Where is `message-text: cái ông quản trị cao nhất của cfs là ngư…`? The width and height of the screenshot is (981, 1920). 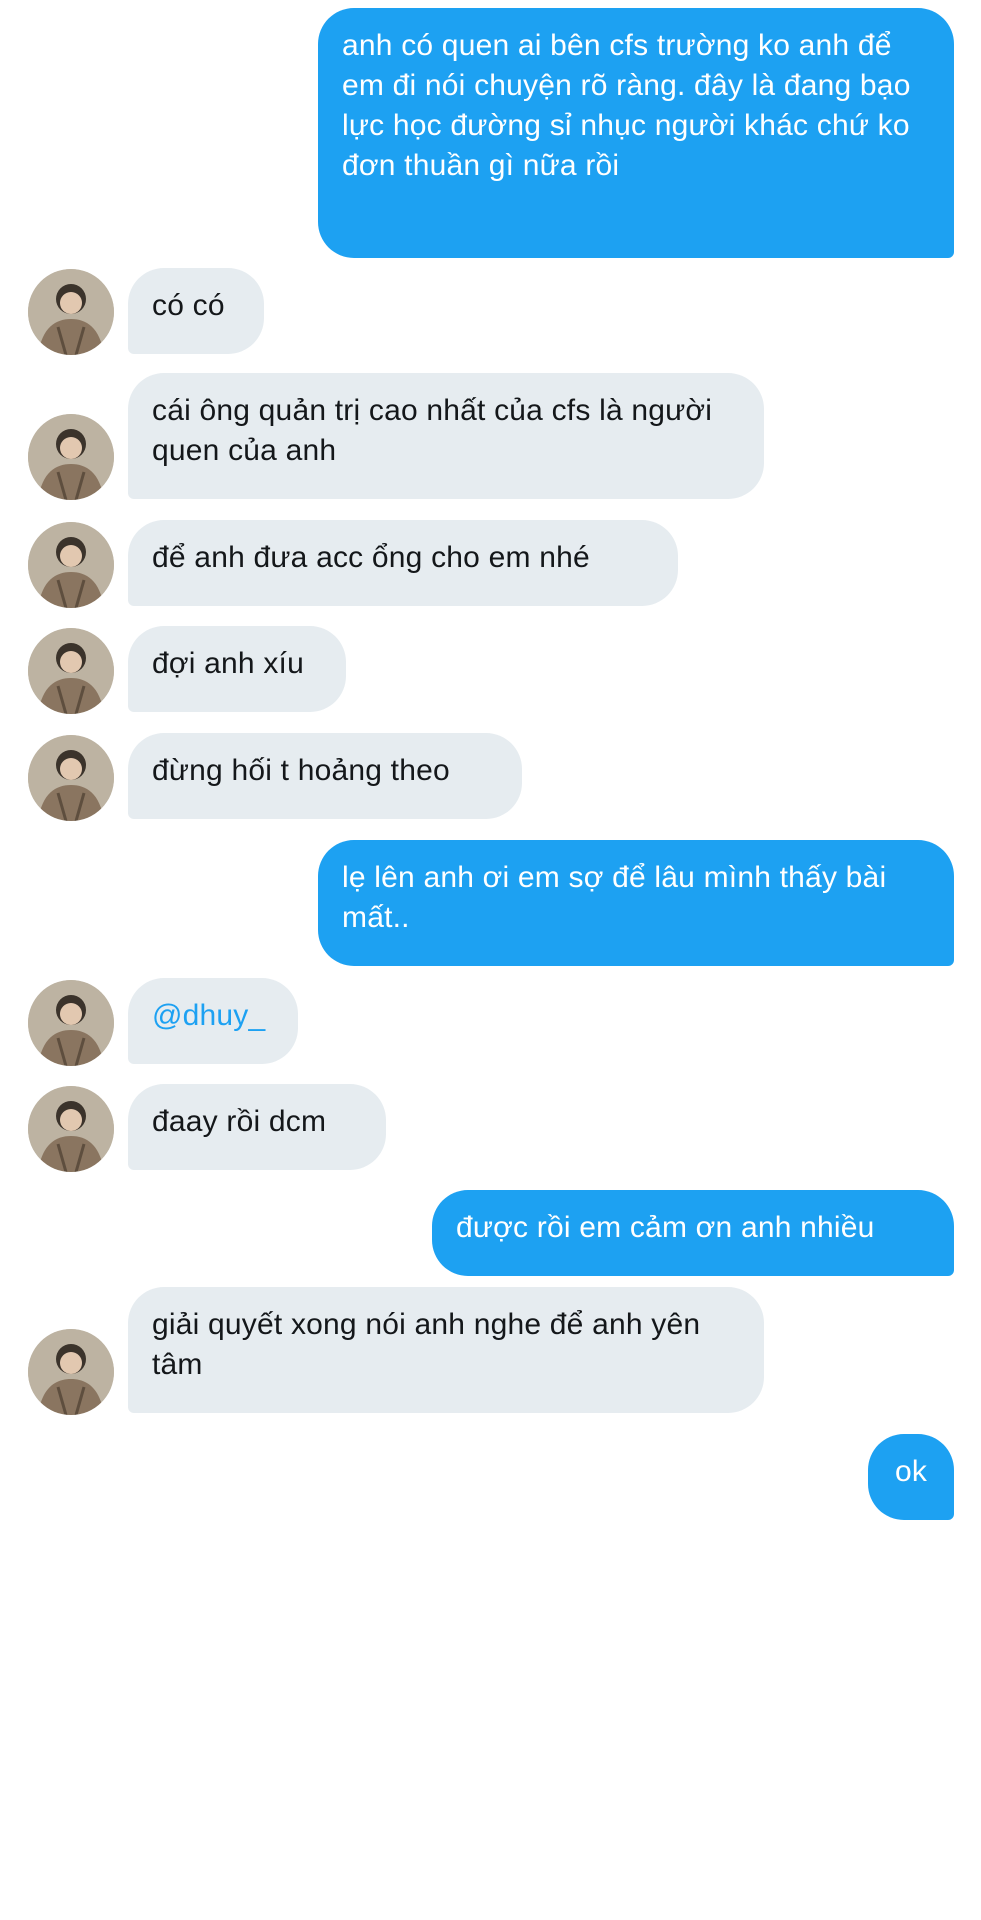
message-text: cái ông quản trị cao nhất của cfs là ngư… is located at coordinates (432, 430).